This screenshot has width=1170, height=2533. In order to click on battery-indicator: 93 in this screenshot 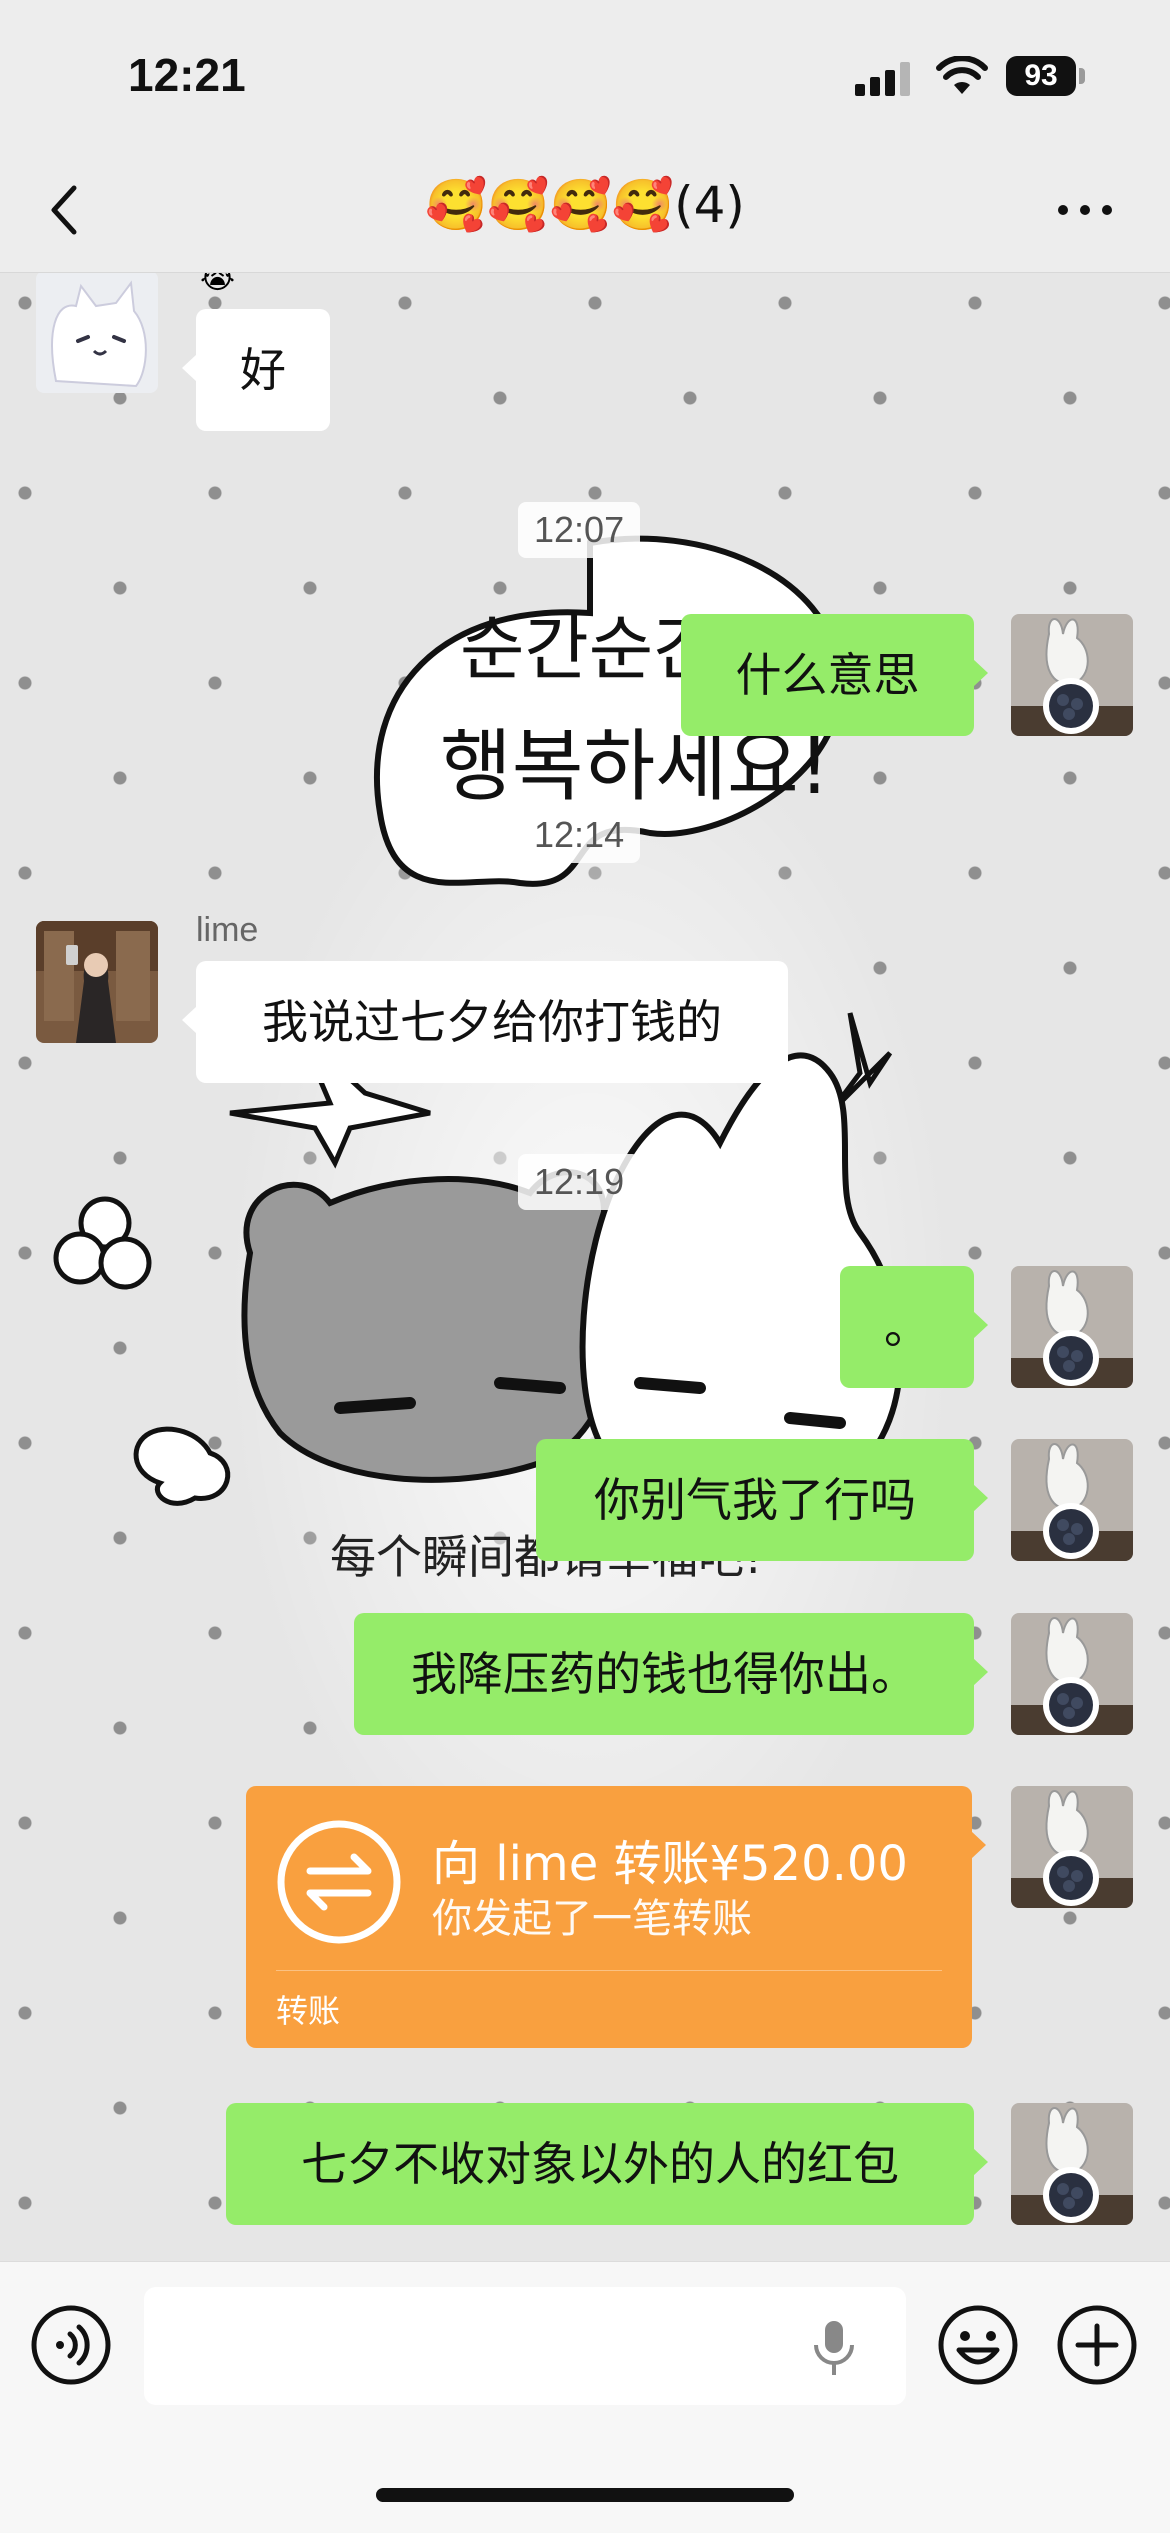, I will do `click(1046, 77)`.